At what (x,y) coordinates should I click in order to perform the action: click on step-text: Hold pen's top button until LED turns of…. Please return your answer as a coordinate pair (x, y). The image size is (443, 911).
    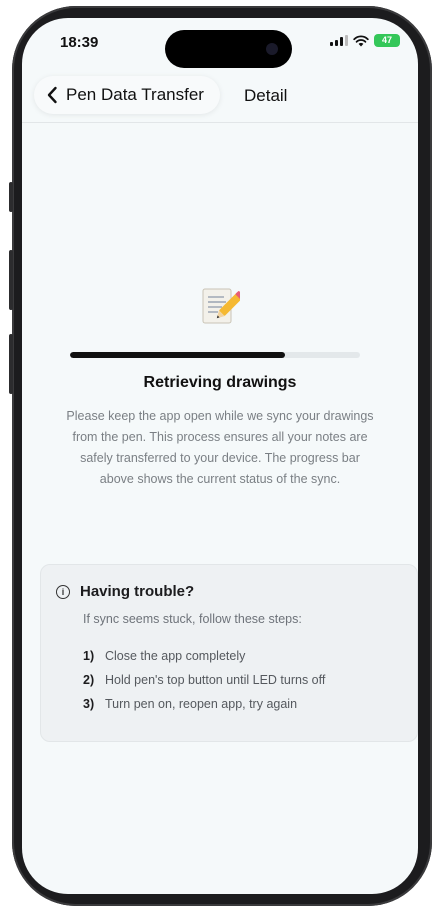
    Looking at the image, I should click on (215, 680).